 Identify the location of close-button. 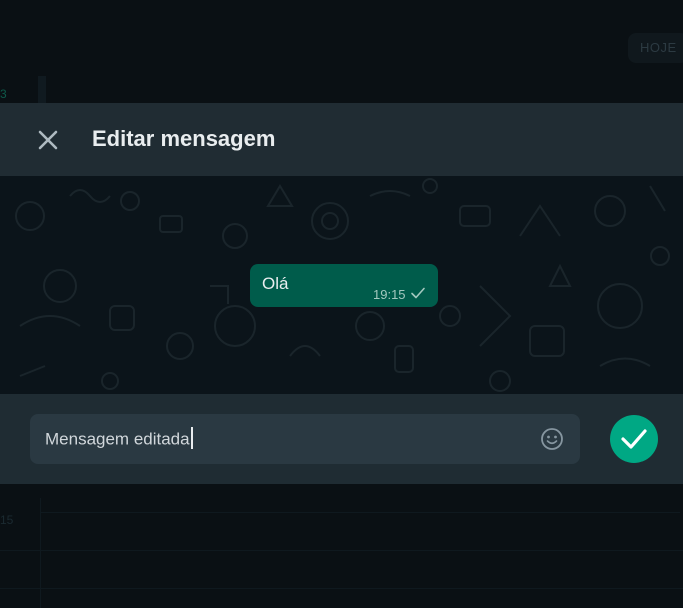
(48, 140).